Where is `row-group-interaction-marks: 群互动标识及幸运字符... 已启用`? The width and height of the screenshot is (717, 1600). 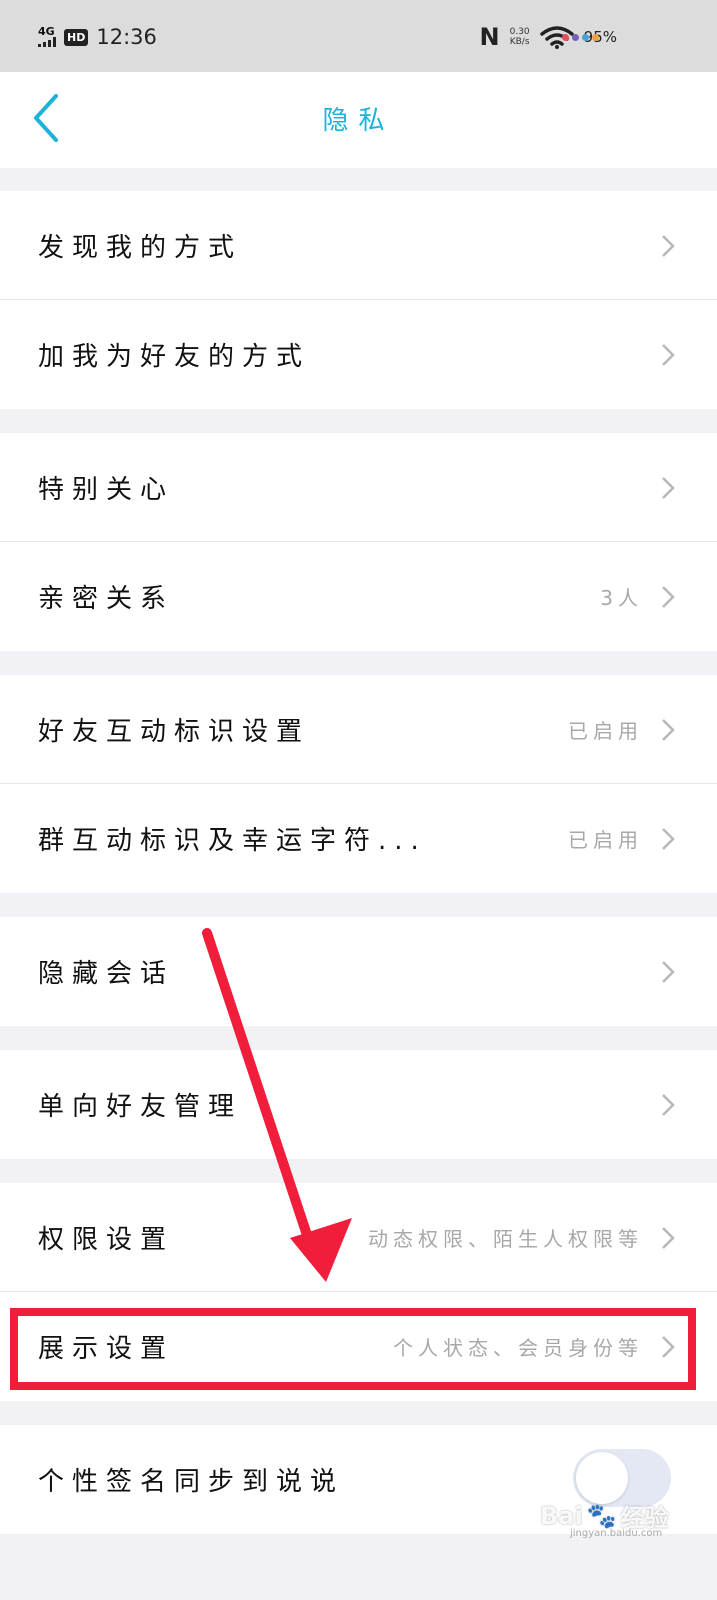 row-group-interaction-marks: 群互动标识及幸运字符... 已启用 is located at coordinates (358, 838).